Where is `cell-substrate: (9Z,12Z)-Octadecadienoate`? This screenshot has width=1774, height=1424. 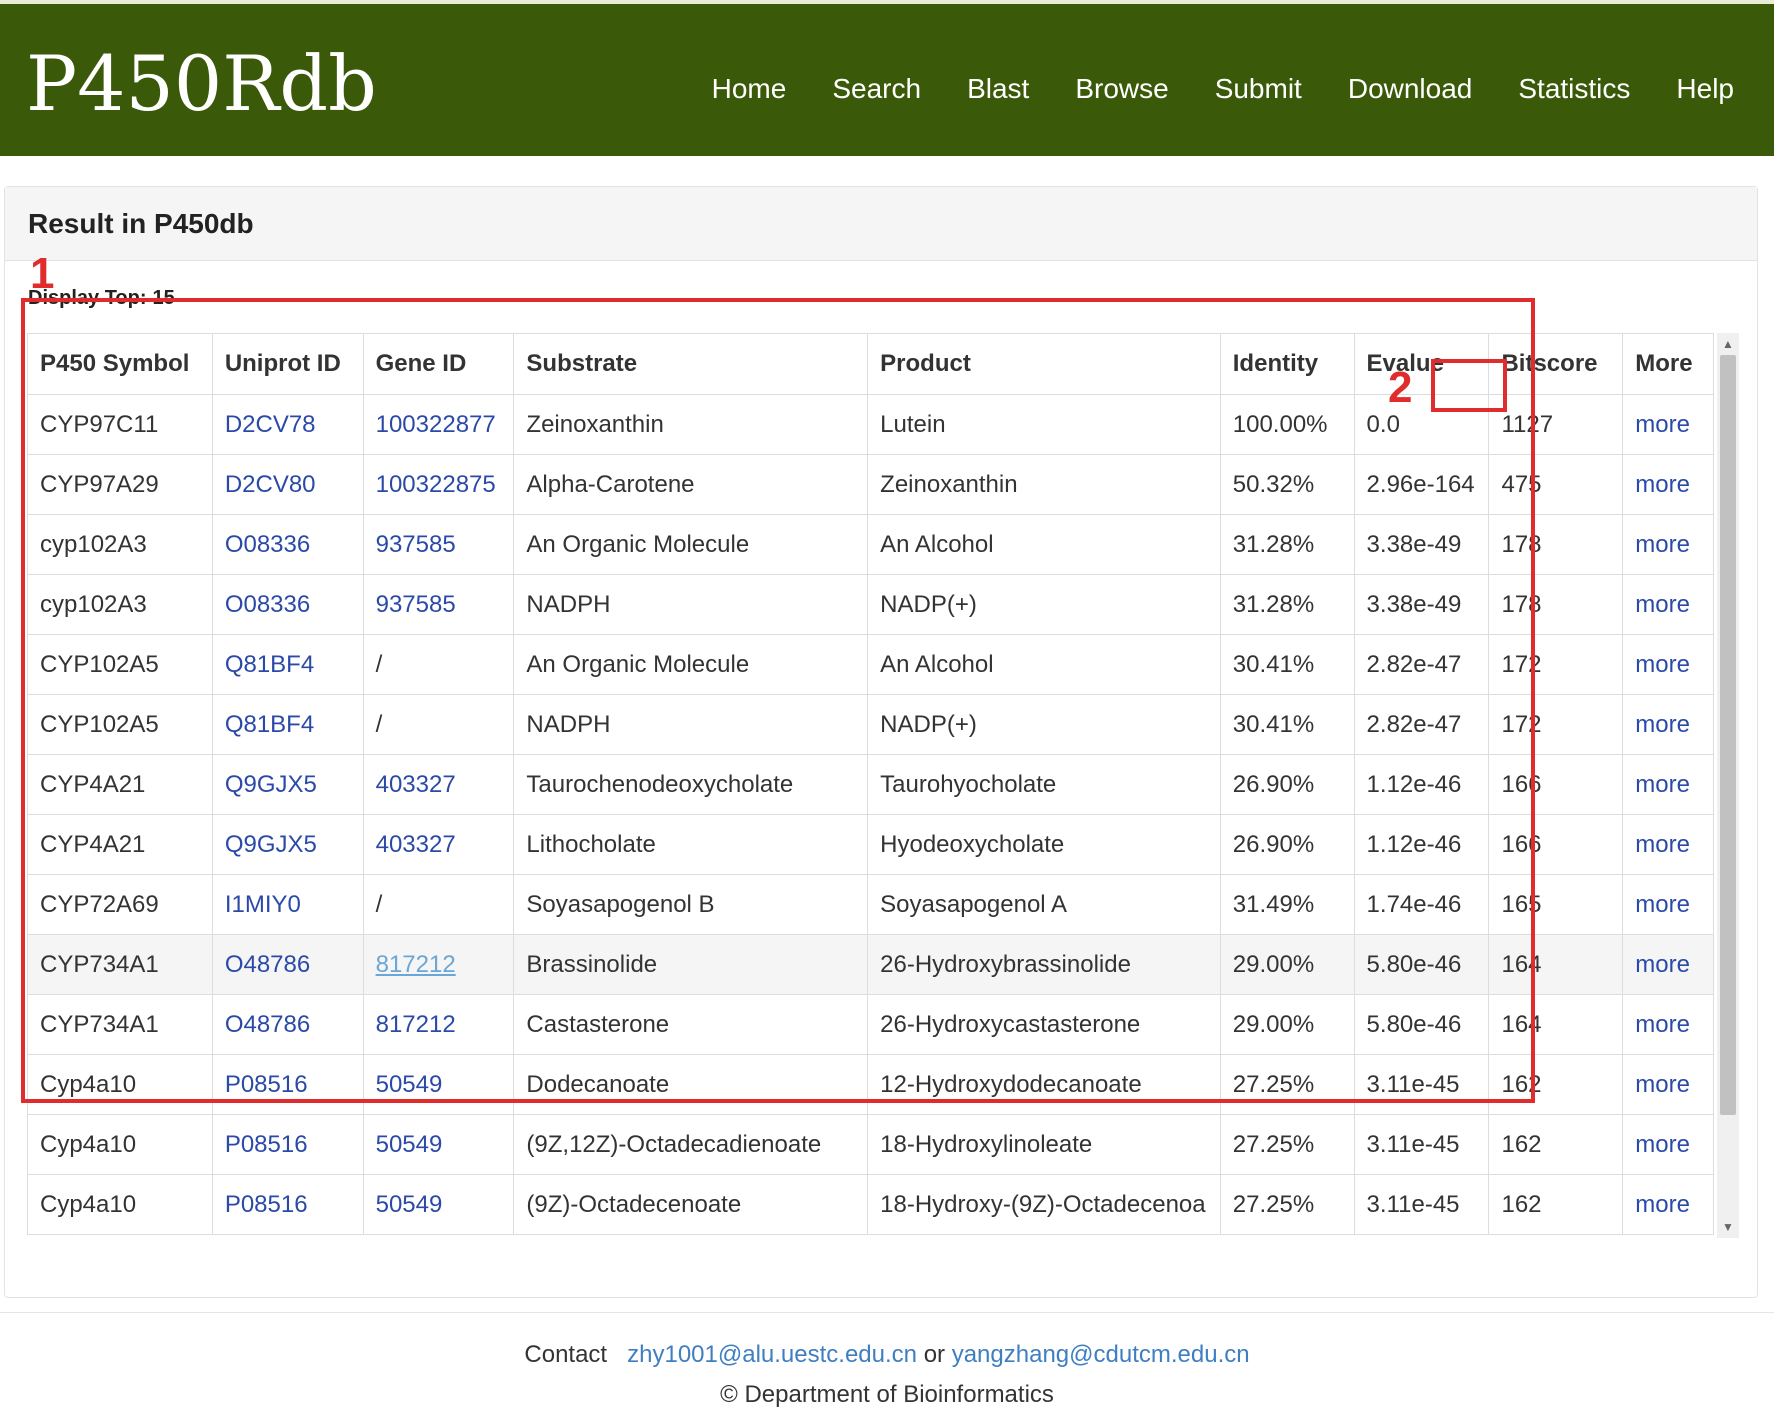 cell-substrate: (9Z,12Z)-Octadecadienoate is located at coordinates (691, 1144).